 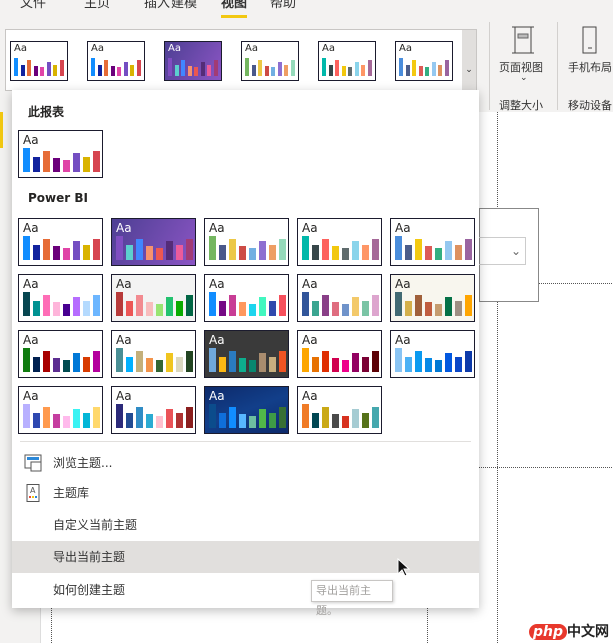 What do you see at coordinates (157, 5) in the screenshot?
I see `tab-insert: 插入` at bounding box center [157, 5].